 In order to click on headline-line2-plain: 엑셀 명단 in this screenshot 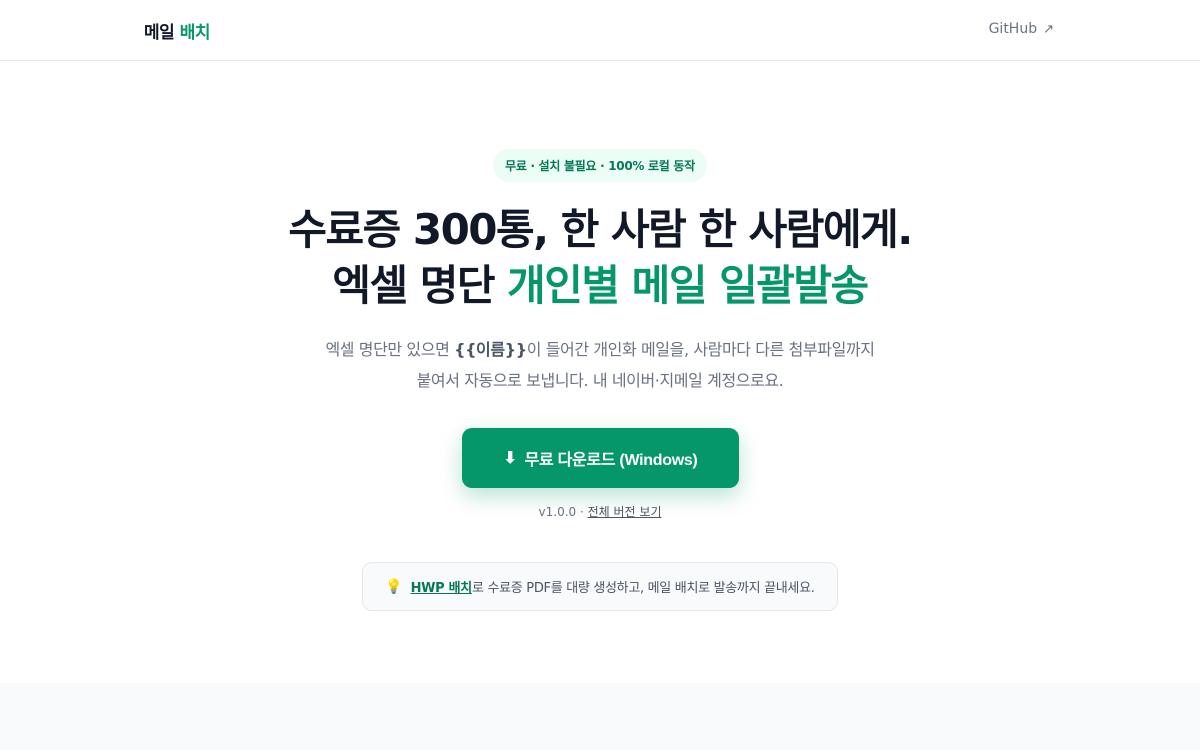, I will do `click(413, 285)`.